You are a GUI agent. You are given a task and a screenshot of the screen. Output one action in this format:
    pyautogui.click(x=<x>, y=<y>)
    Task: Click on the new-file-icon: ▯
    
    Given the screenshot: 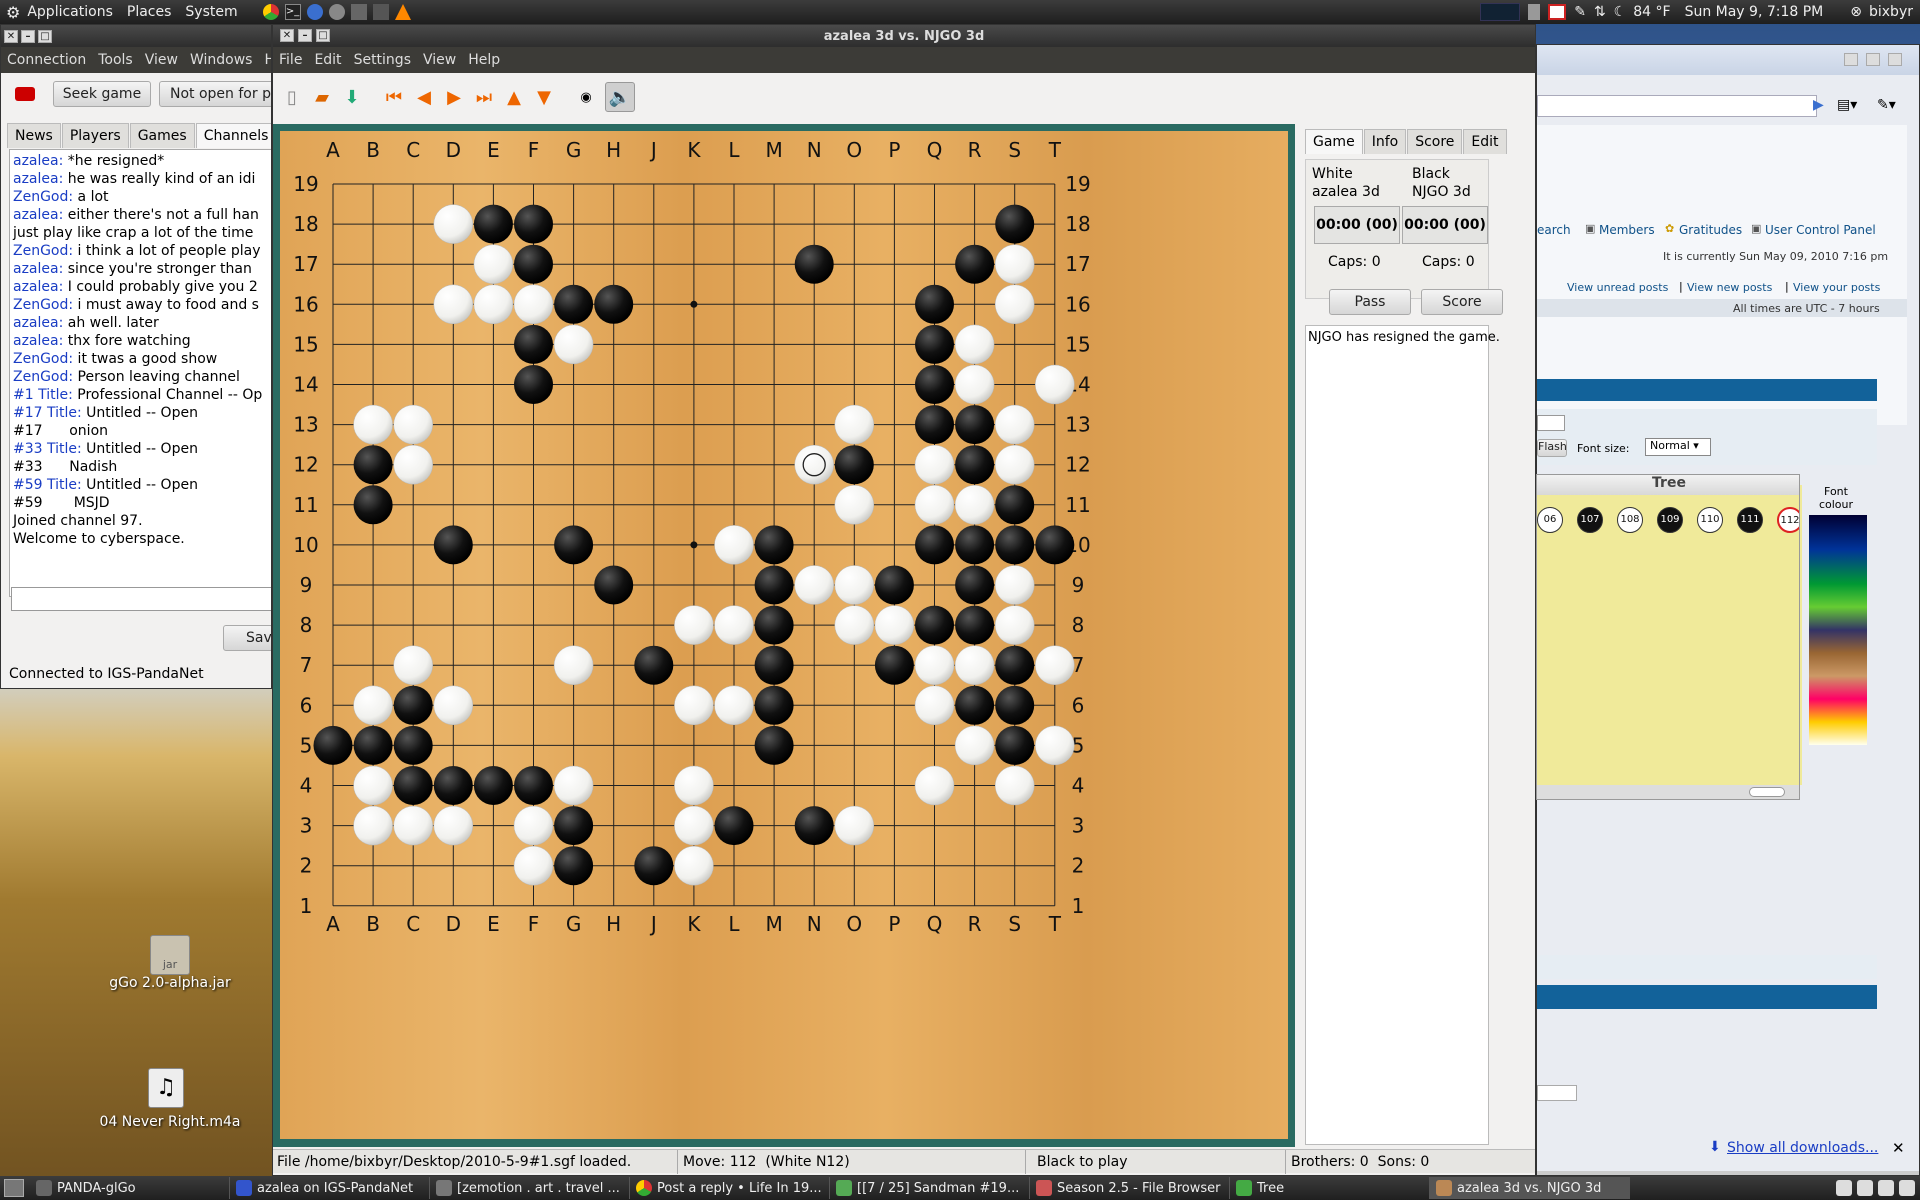 What is the action you would take?
    pyautogui.click(x=292, y=97)
    